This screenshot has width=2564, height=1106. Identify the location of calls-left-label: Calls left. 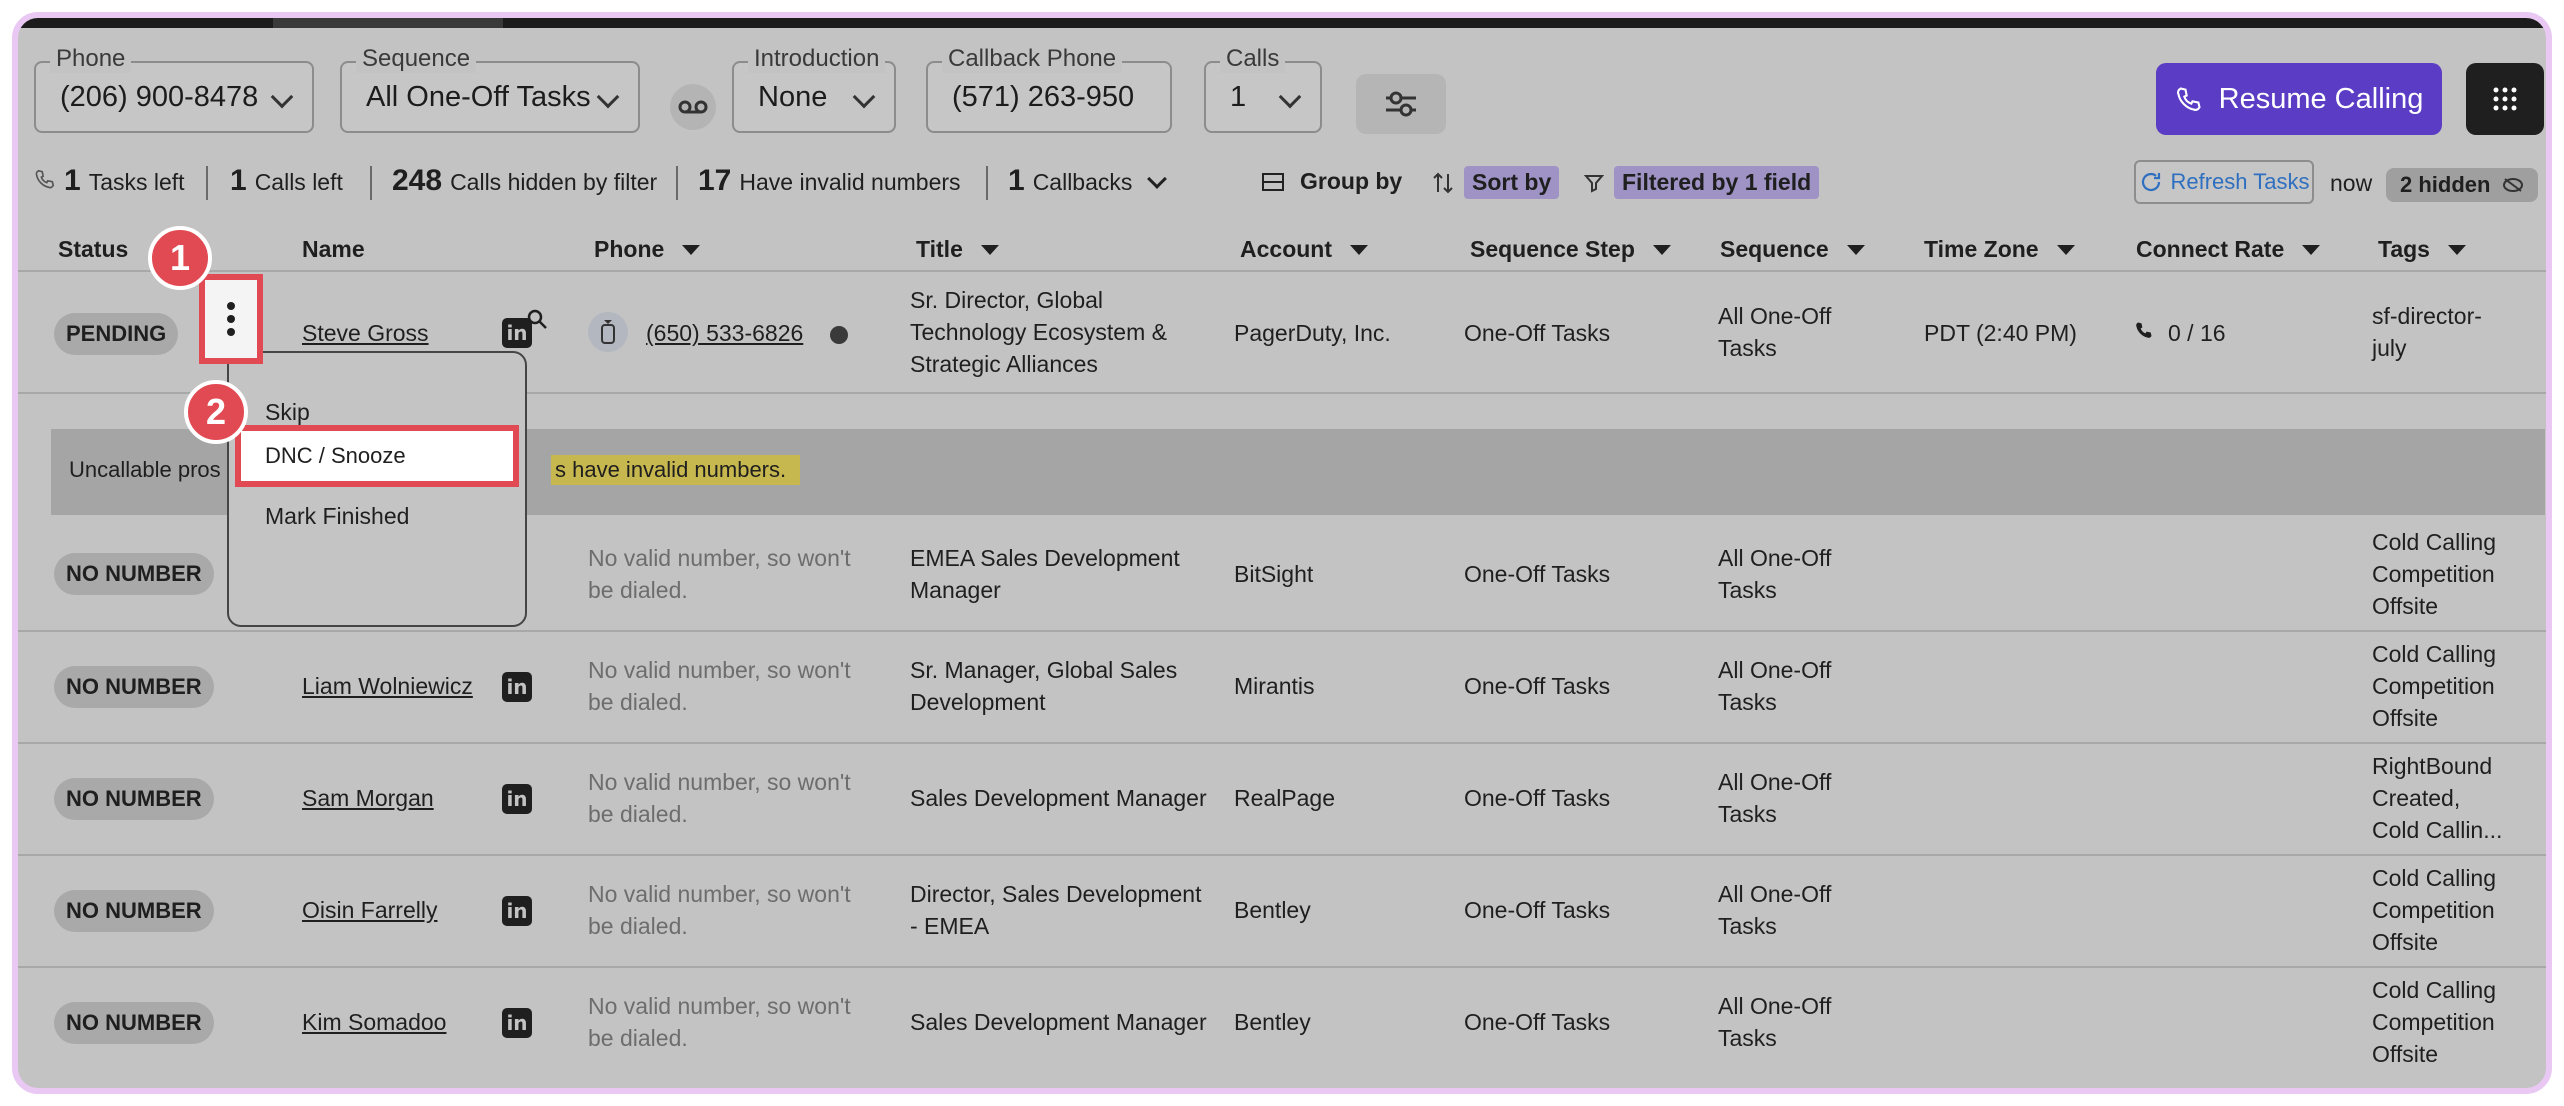
(298, 182).